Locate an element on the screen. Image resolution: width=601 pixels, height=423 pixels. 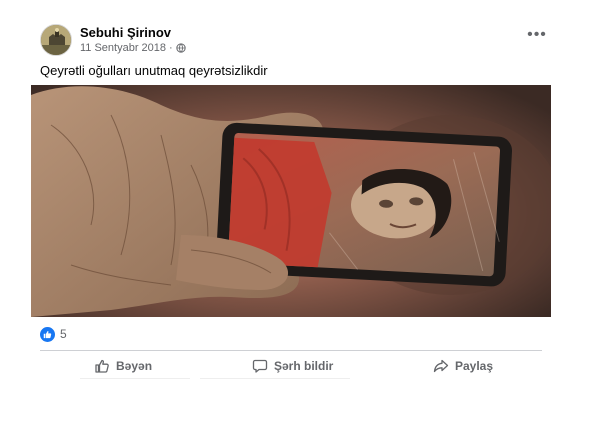
comment-underline is located at coordinates (275, 378).